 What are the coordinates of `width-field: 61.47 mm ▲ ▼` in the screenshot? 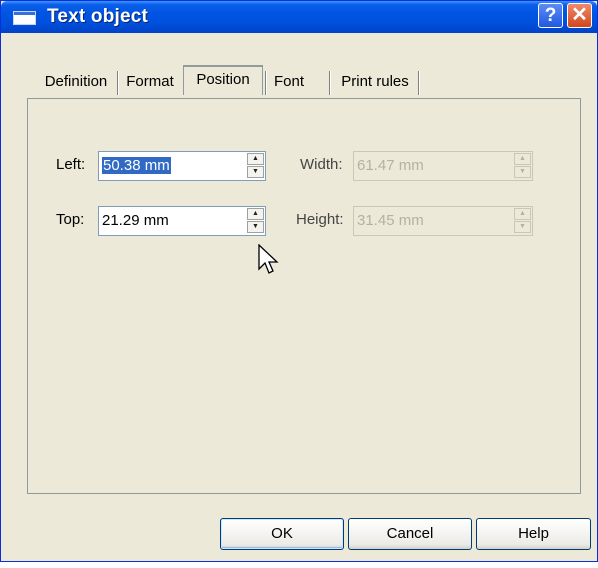 It's located at (443, 166).